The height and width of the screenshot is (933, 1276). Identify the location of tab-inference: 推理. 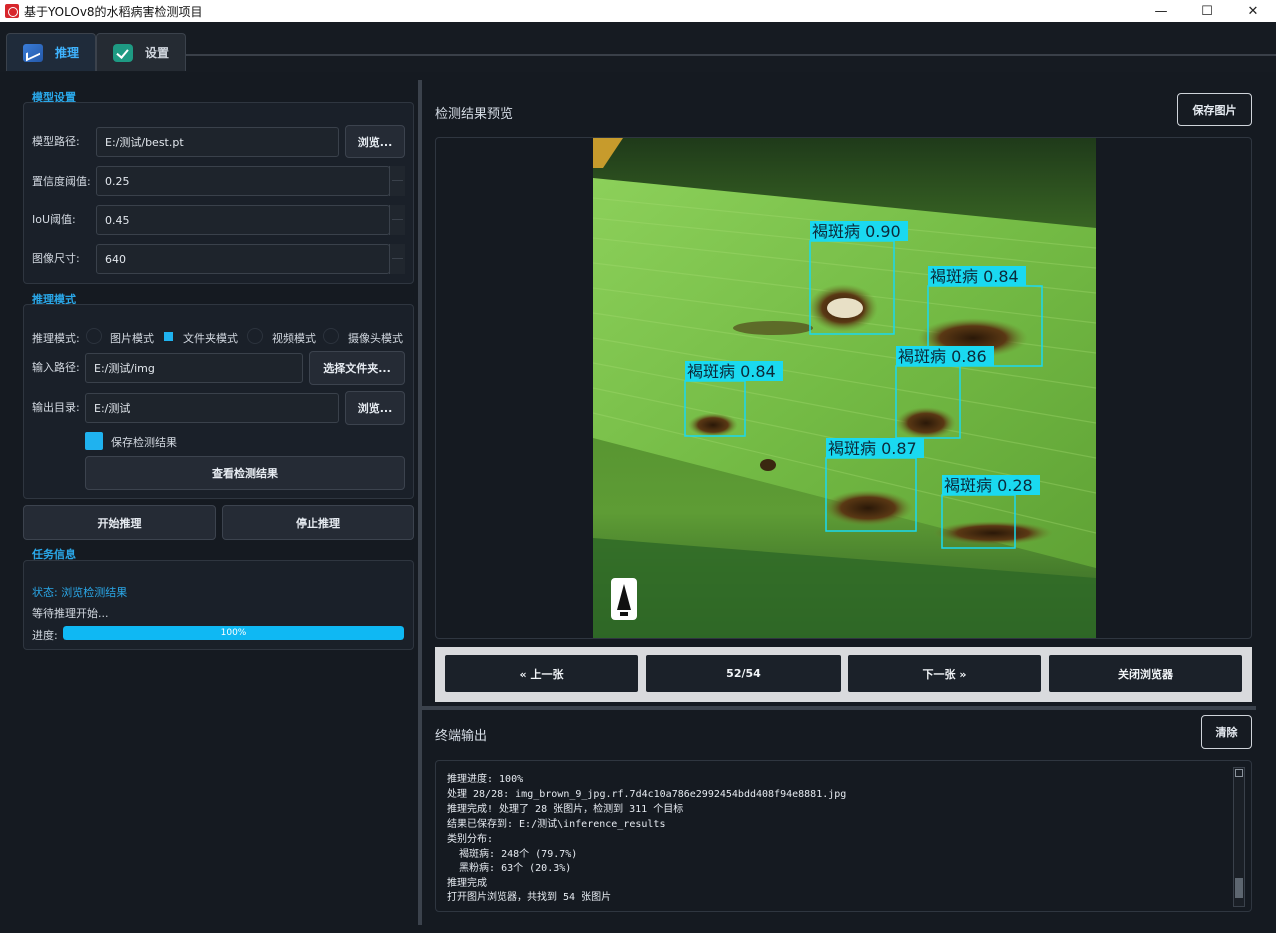
(51, 52).